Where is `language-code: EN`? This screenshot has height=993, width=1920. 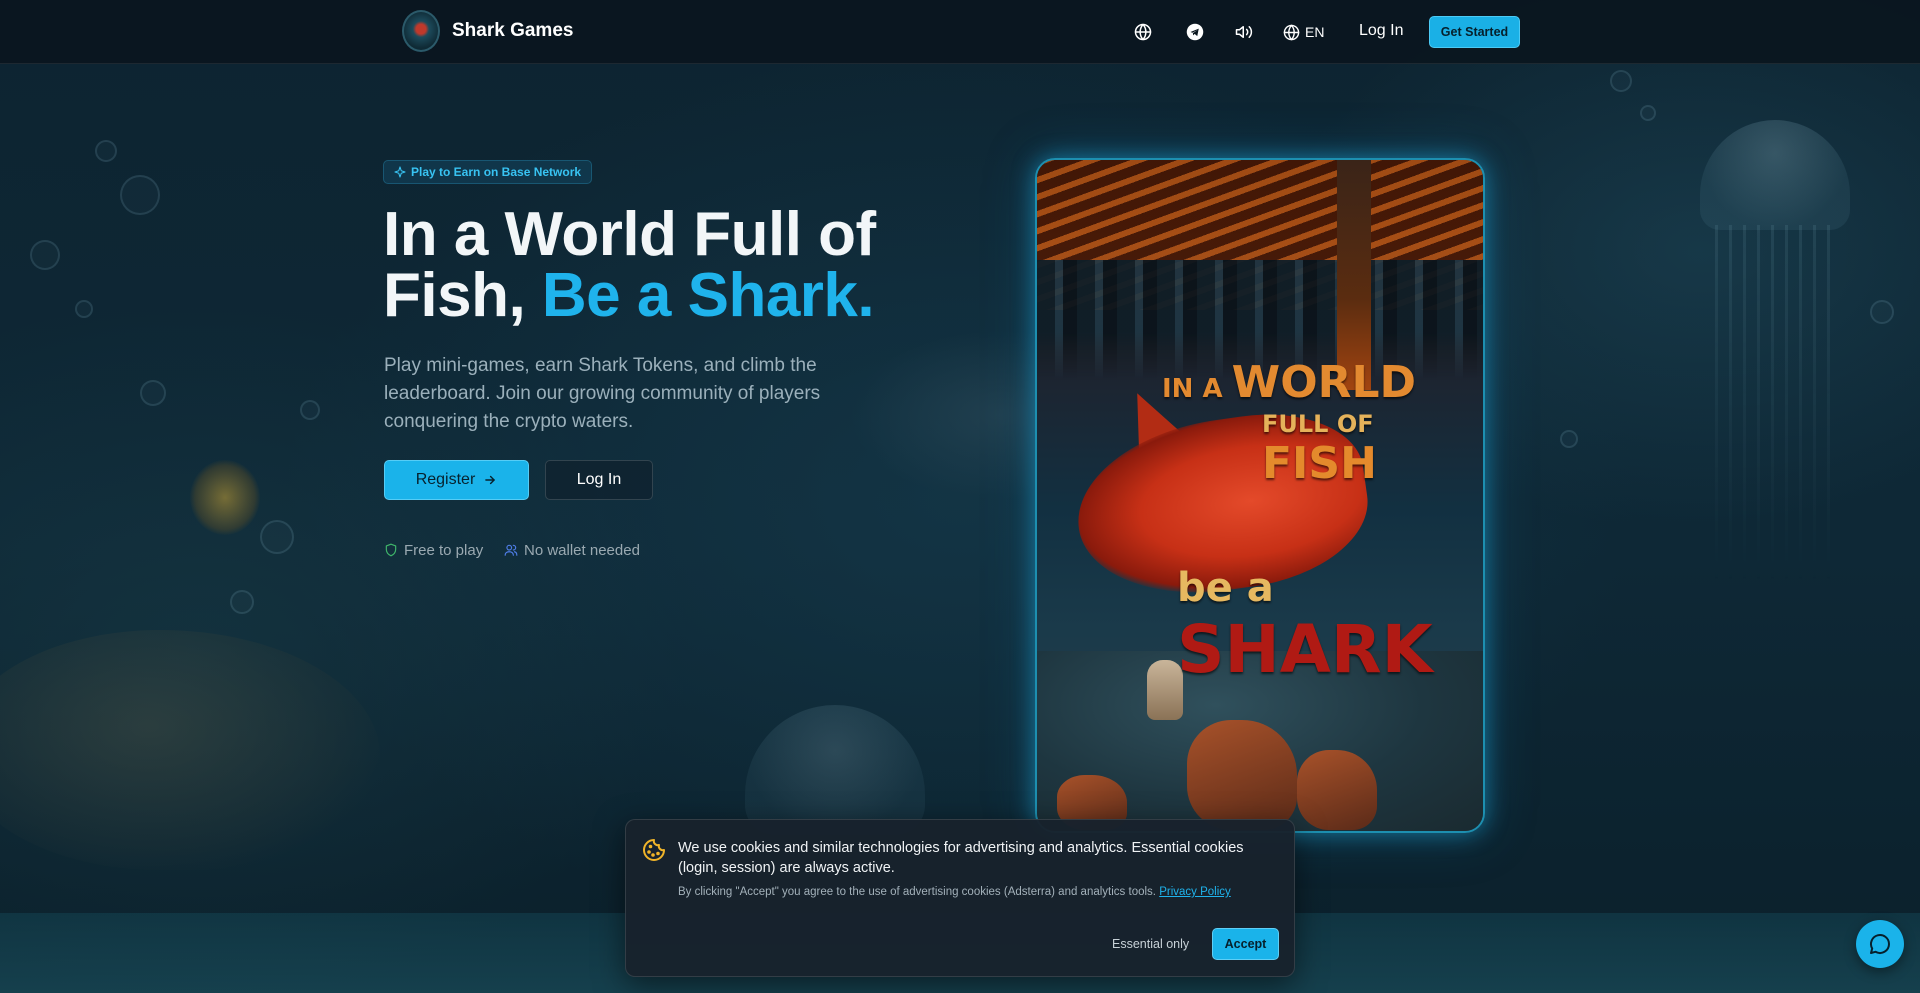
language-code: EN is located at coordinates (1315, 32).